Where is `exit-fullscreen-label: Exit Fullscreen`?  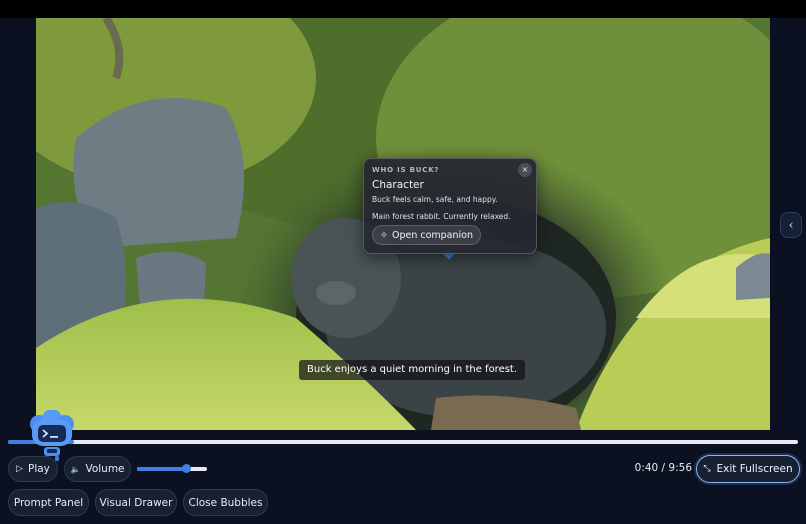
exit-fullscreen-label: Exit Fullscreen is located at coordinates (754, 469).